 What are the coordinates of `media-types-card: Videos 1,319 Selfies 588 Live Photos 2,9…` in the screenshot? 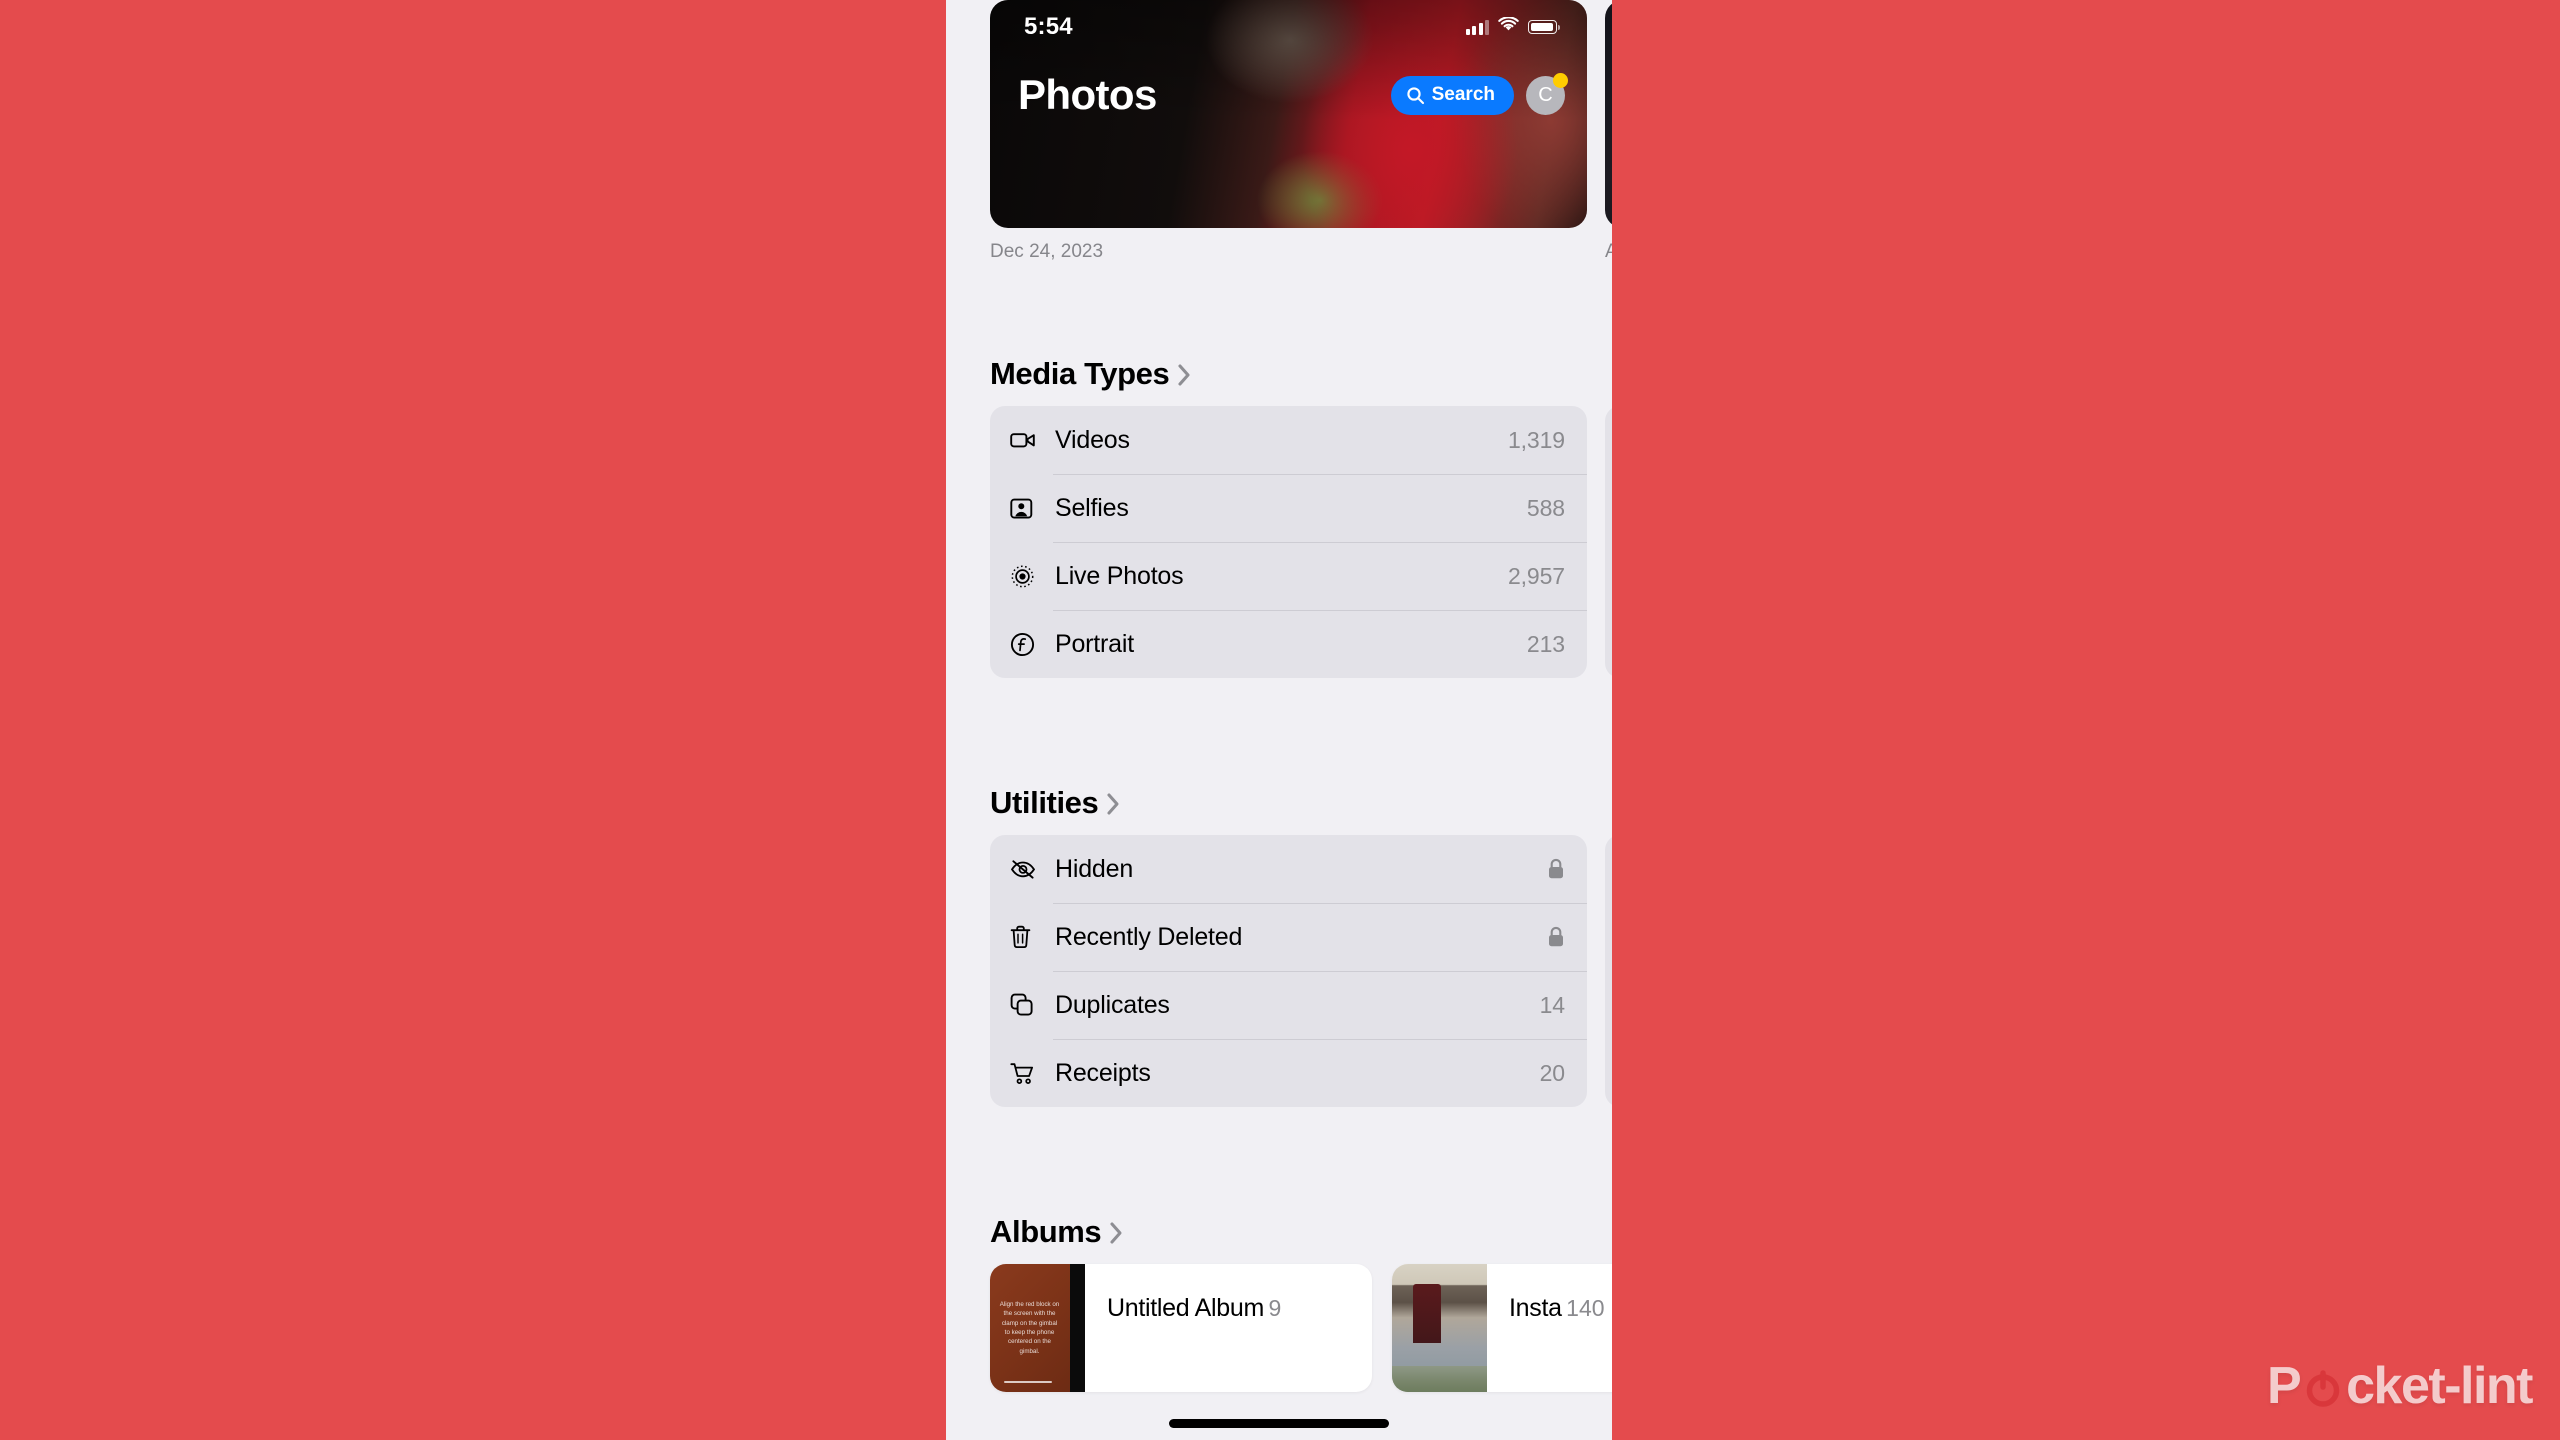 It's located at (1288, 542).